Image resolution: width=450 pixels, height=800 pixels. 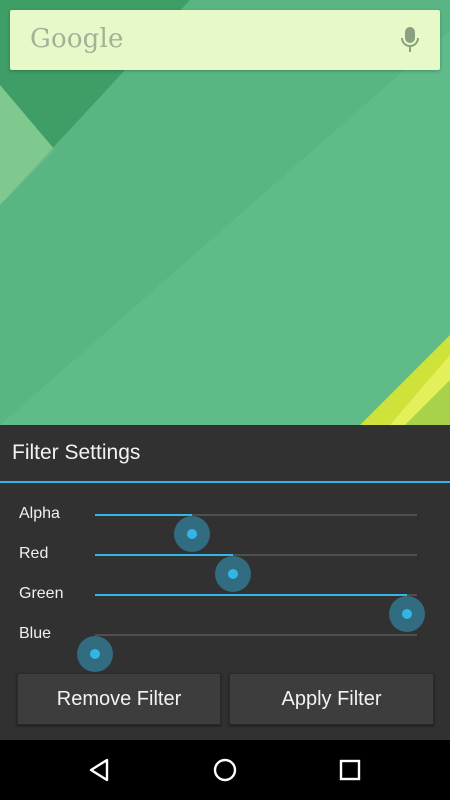 What do you see at coordinates (256, 573) in the screenshot?
I see `slider-red` at bounding box center [256, 573].